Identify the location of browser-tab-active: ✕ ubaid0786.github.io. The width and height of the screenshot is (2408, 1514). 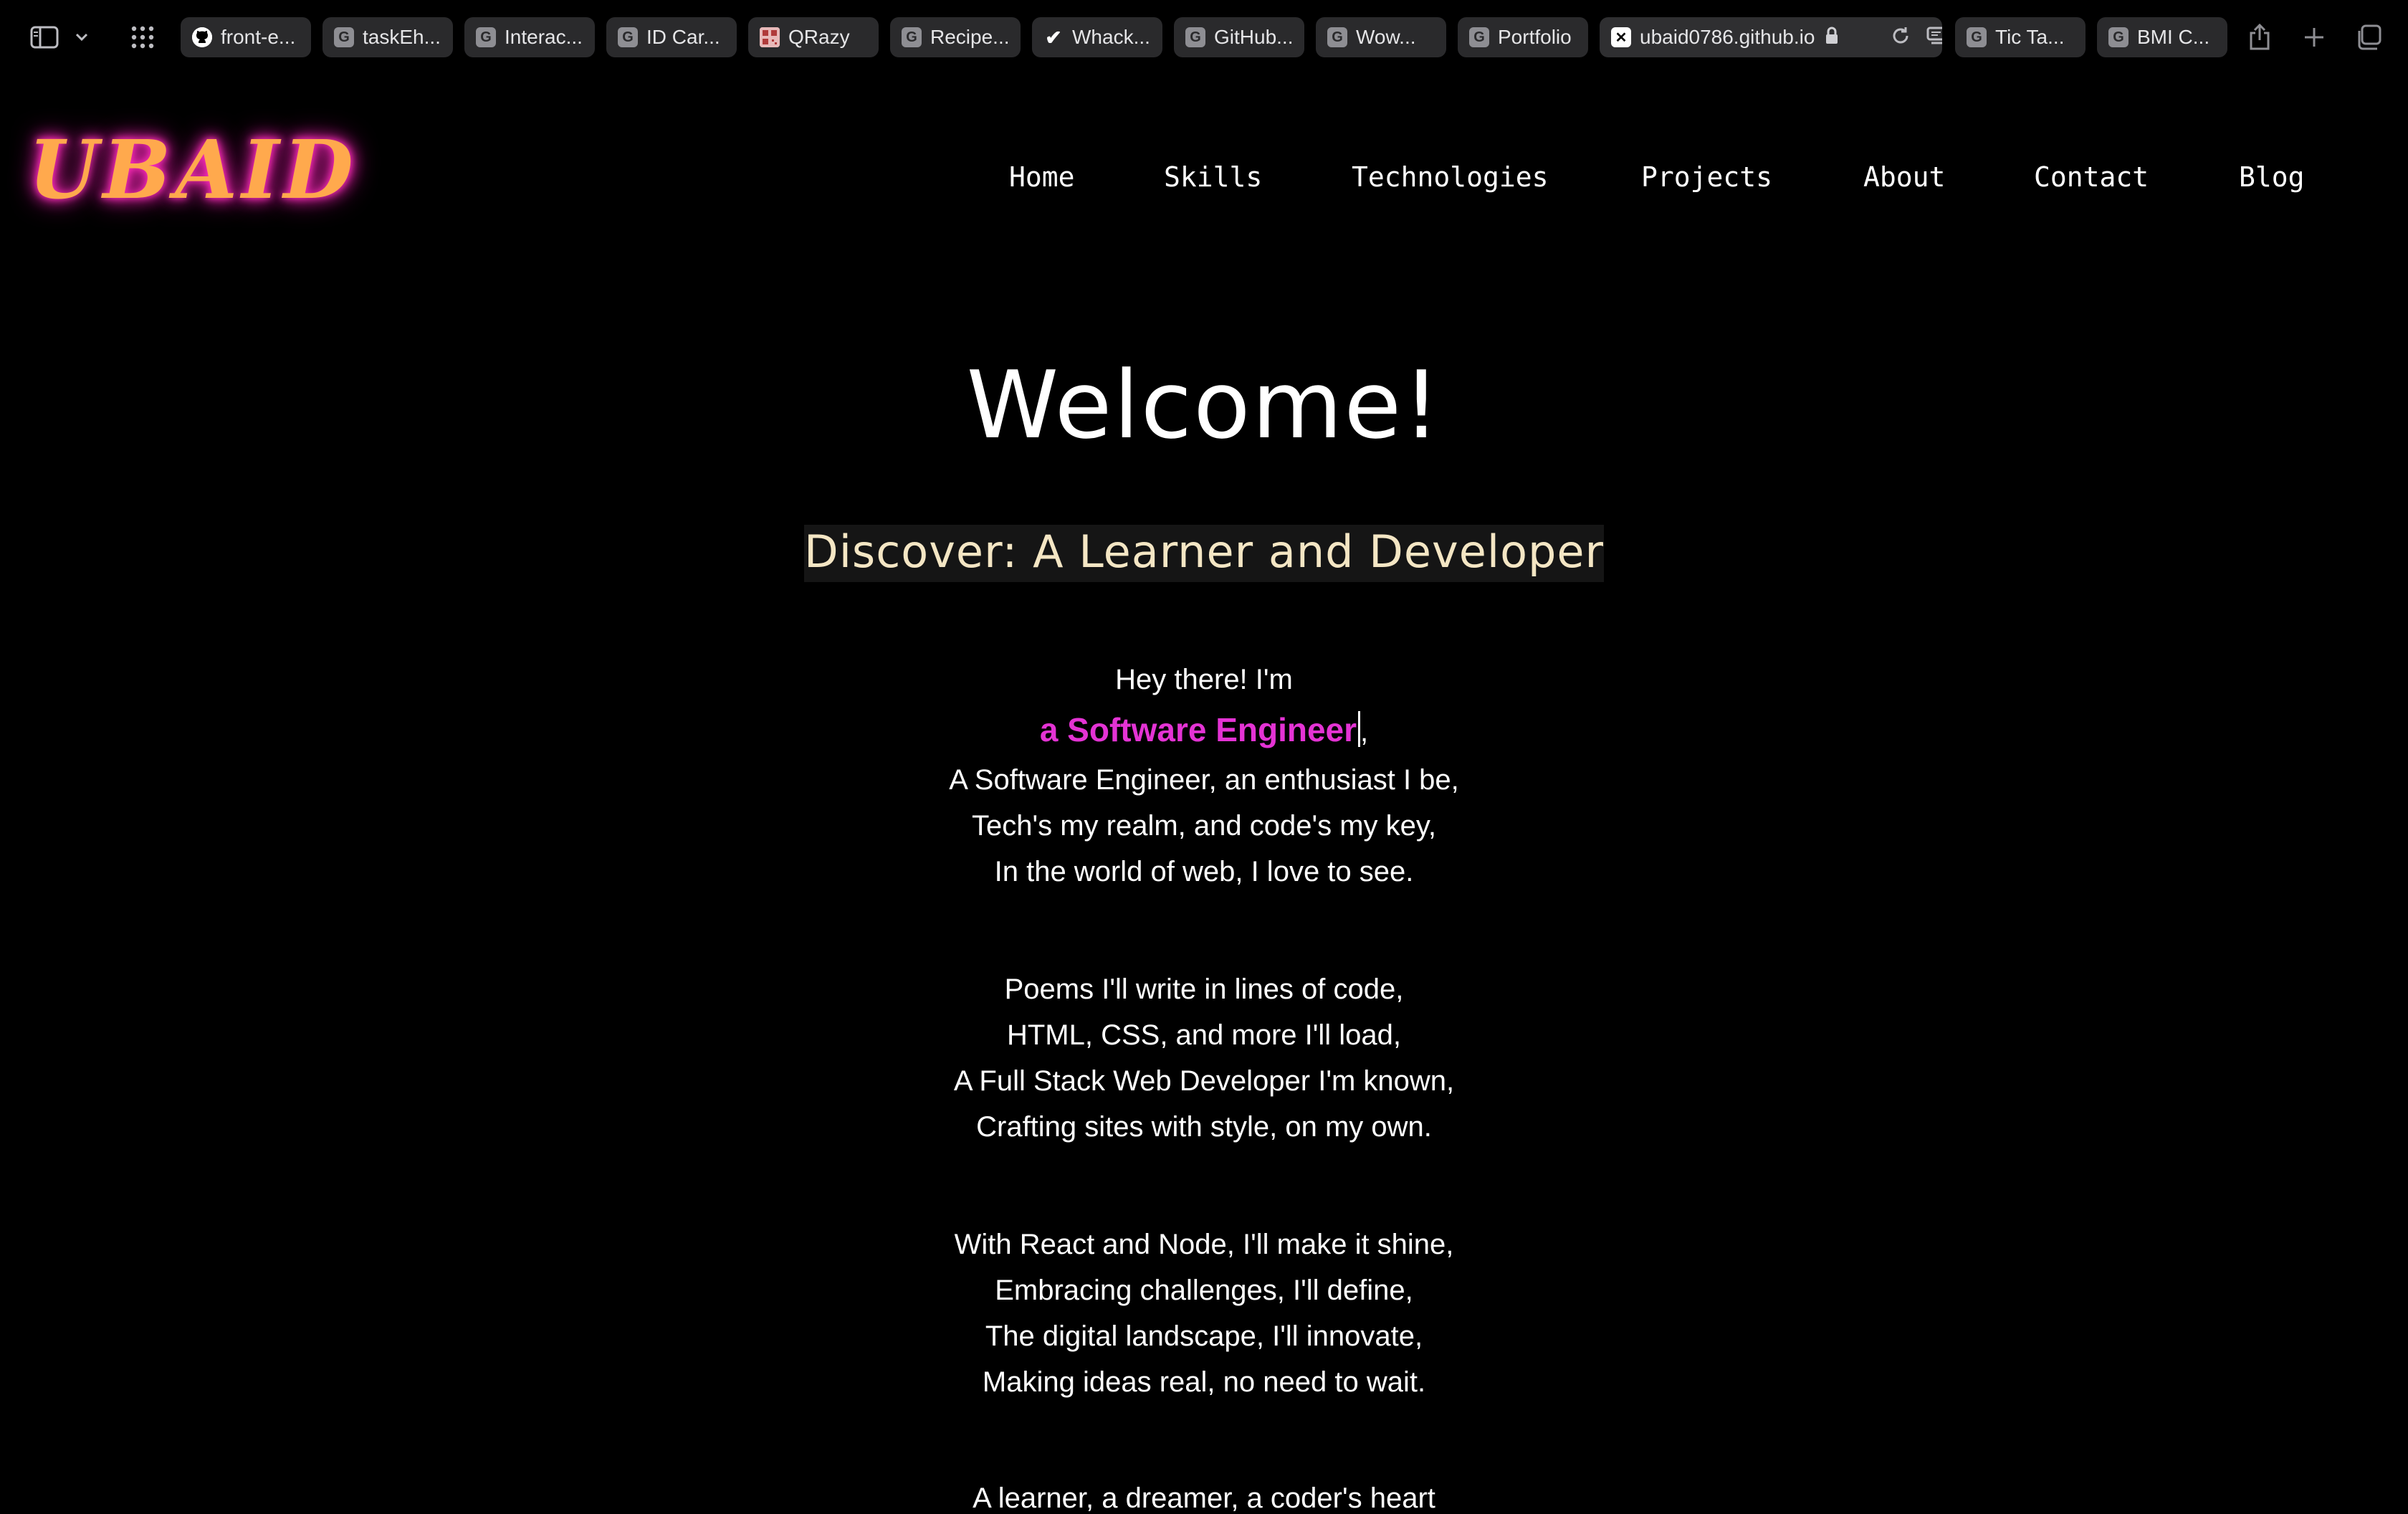
(1771, 37).